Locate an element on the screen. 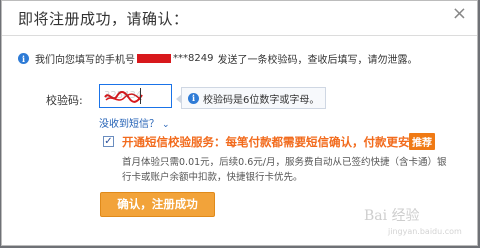 Image resolution: width=480 pixels, height=248 pixels. verification-code-value: 325434 is located at coordinates (123, 95).